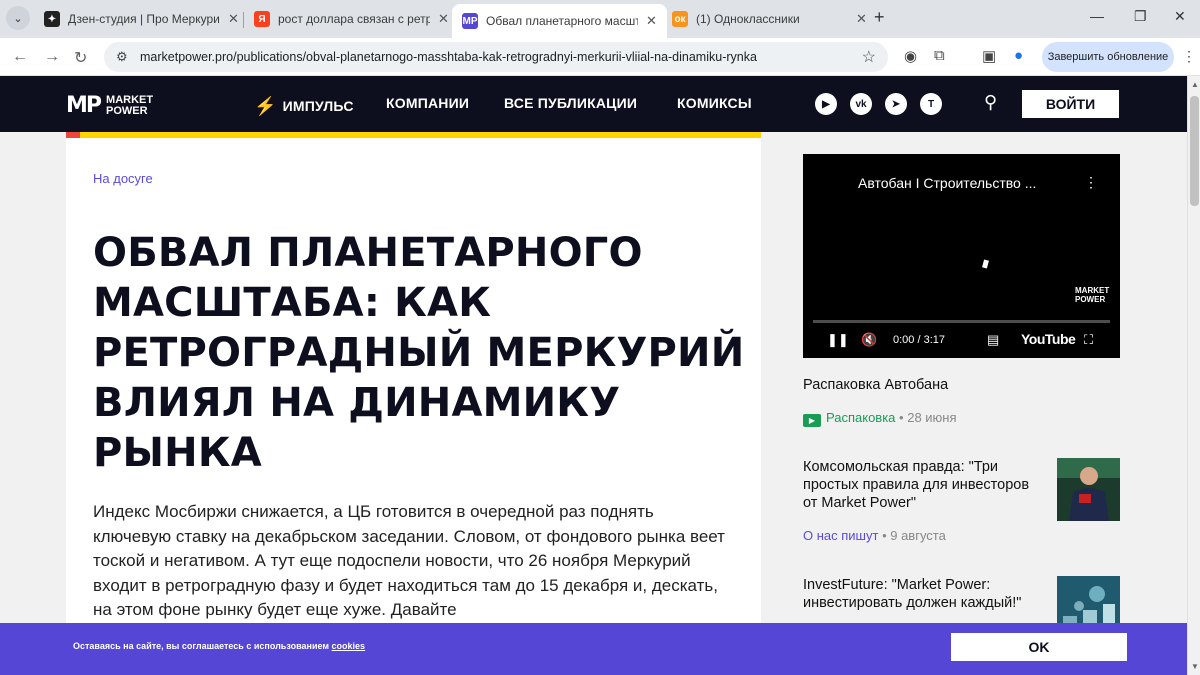 This screenshot has width=1200, height=675. Describe the element at coordinates (52, 19) in the screenshot. I see `zen-studio-icon: ✦` at that location.